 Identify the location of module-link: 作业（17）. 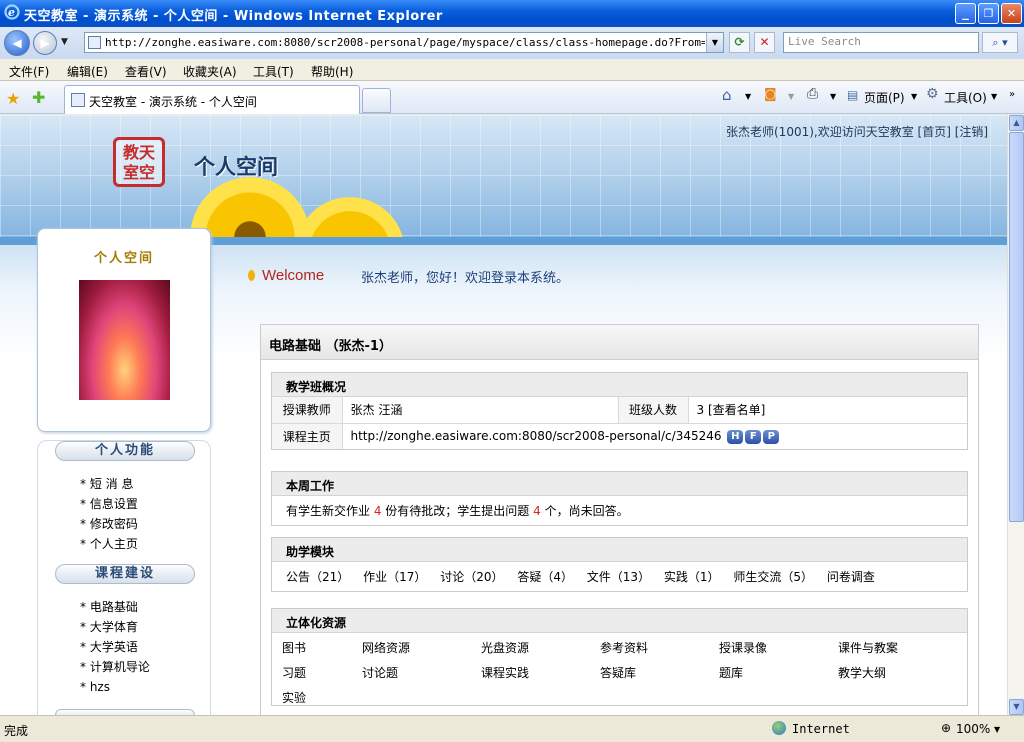
(394, 577).